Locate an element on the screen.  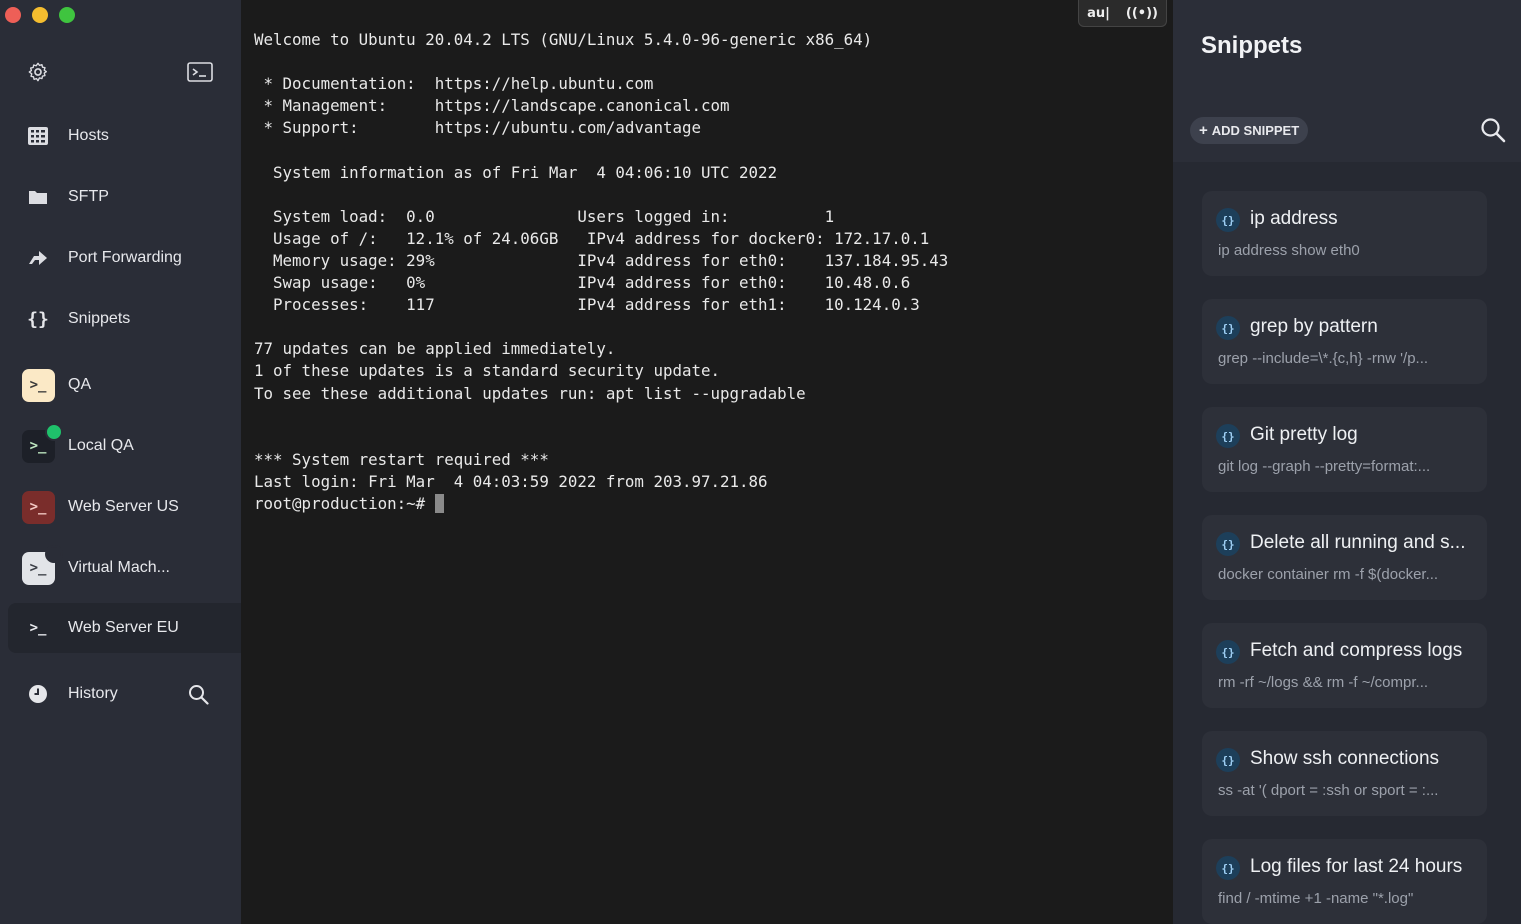
snippet-name: Show ssh connections is located at coordinates (1345, 758).